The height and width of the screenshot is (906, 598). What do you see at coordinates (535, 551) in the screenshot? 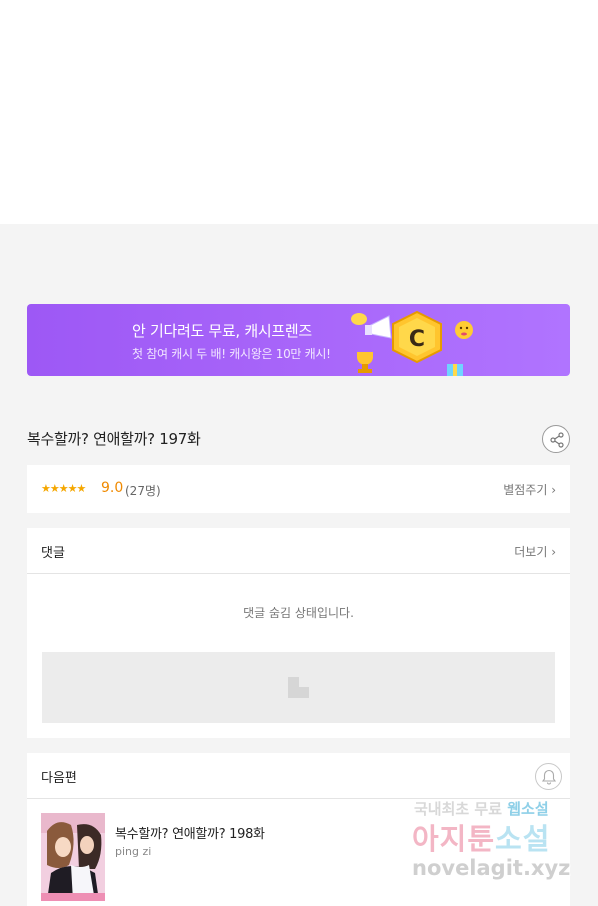
I see `comments-more-button: 더보기 ›` at bounding box center [535, 551].